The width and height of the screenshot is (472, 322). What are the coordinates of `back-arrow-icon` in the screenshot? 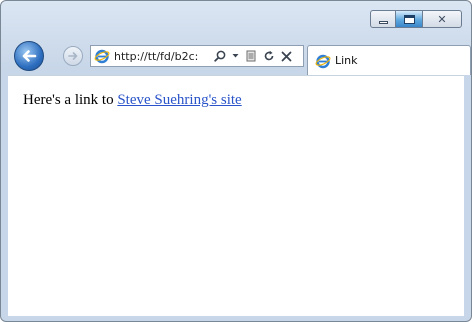 It's located at (29, 56).